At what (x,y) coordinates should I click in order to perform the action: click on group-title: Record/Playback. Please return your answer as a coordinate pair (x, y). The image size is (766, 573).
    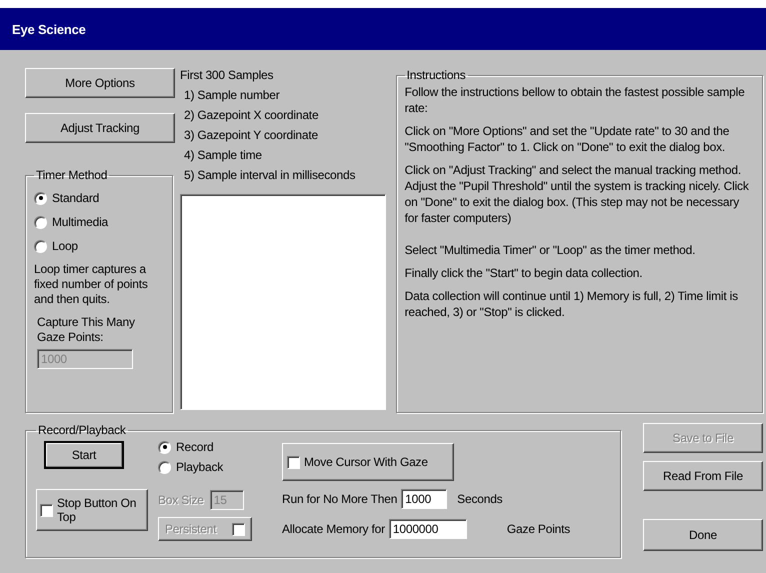
    Looking at the image, I should click on (82, 430).